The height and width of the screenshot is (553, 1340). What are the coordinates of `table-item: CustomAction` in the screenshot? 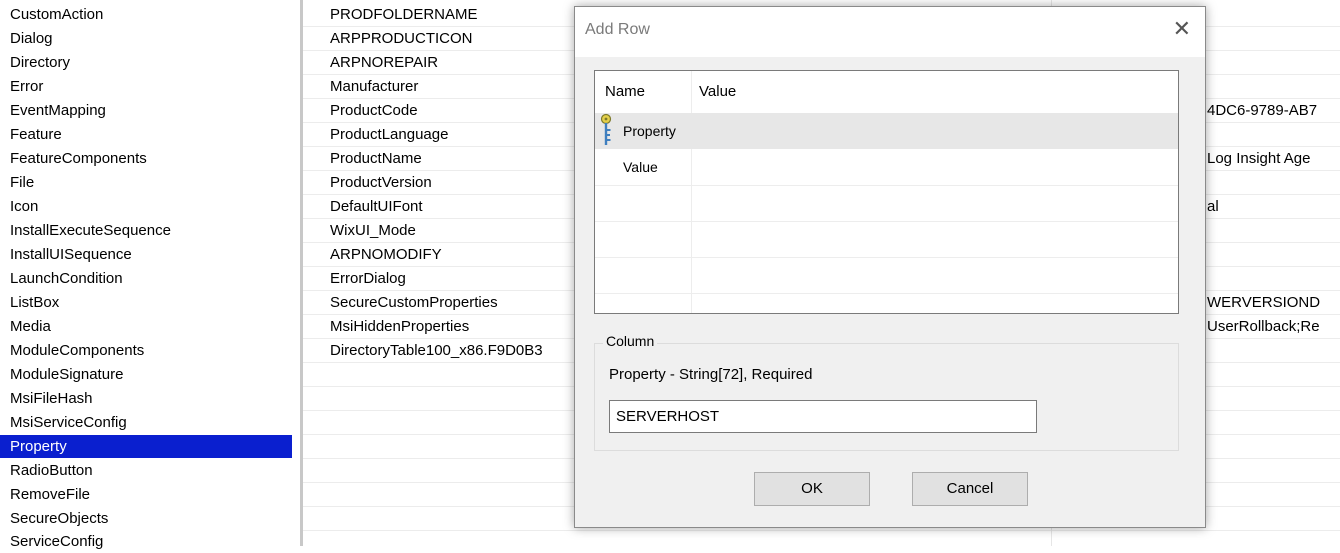 It's located at (146, 14).